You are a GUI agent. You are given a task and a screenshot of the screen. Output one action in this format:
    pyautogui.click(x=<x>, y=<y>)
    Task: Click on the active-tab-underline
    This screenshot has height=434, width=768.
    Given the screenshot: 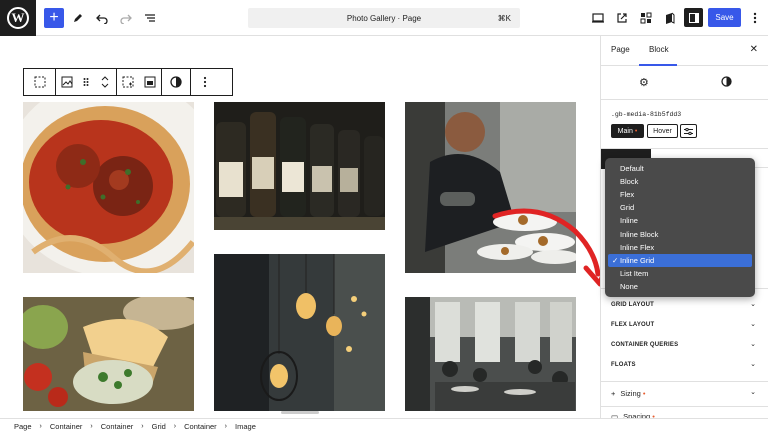 What is the action you would take?
    pyautogui.click(x=658, y=65)
    